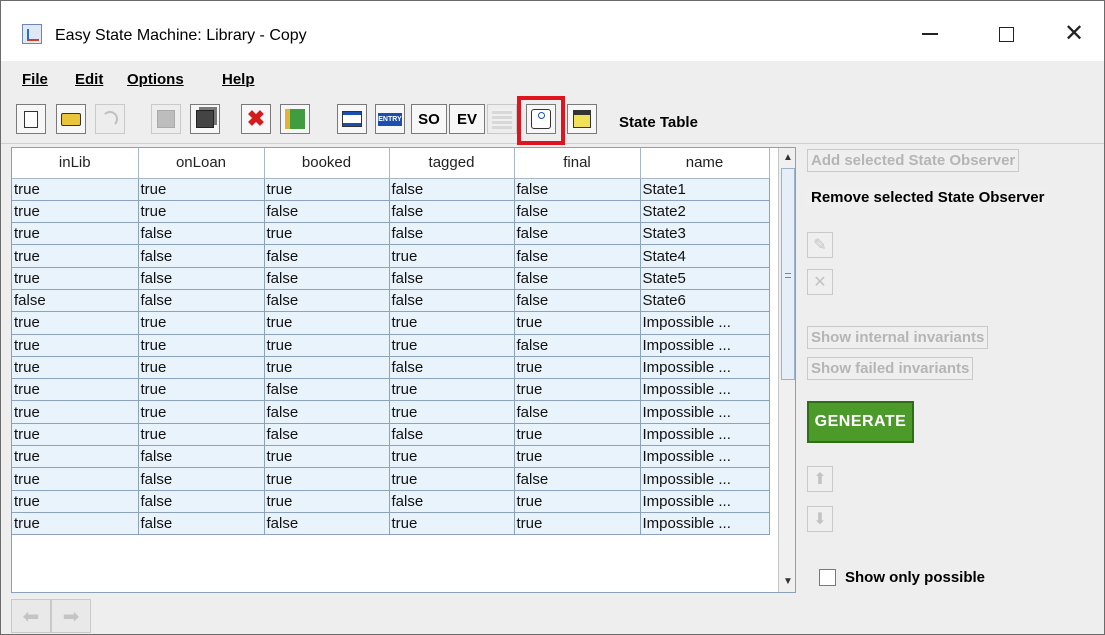 The height and width of the screenshot is (635, 1105). What do you see at coordinates (327, 163) in the screenshot?
I see `column-header-booked: booked` at bounding box center [327, 163].